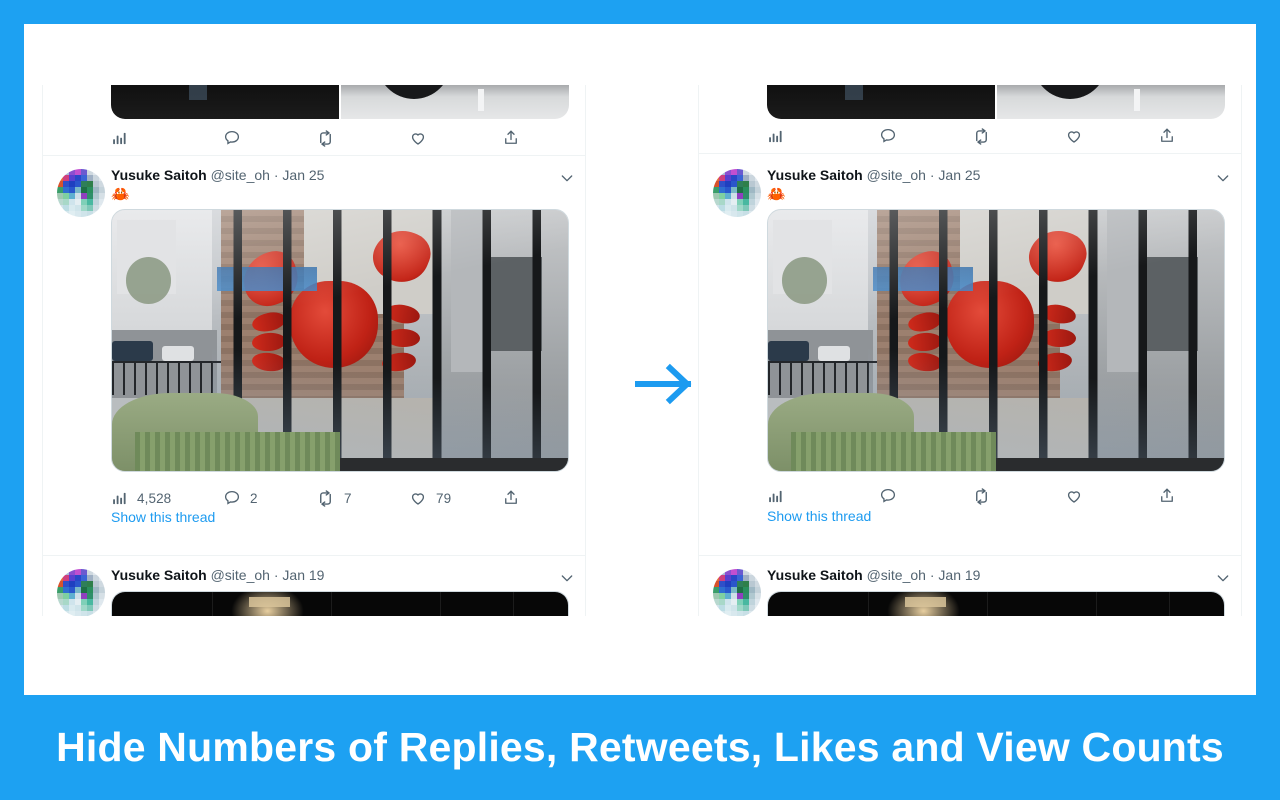  What do you see at coordinates (254, 498) in the screenshot?
I see `reply-count: 2` at bounding box center [254, 498].